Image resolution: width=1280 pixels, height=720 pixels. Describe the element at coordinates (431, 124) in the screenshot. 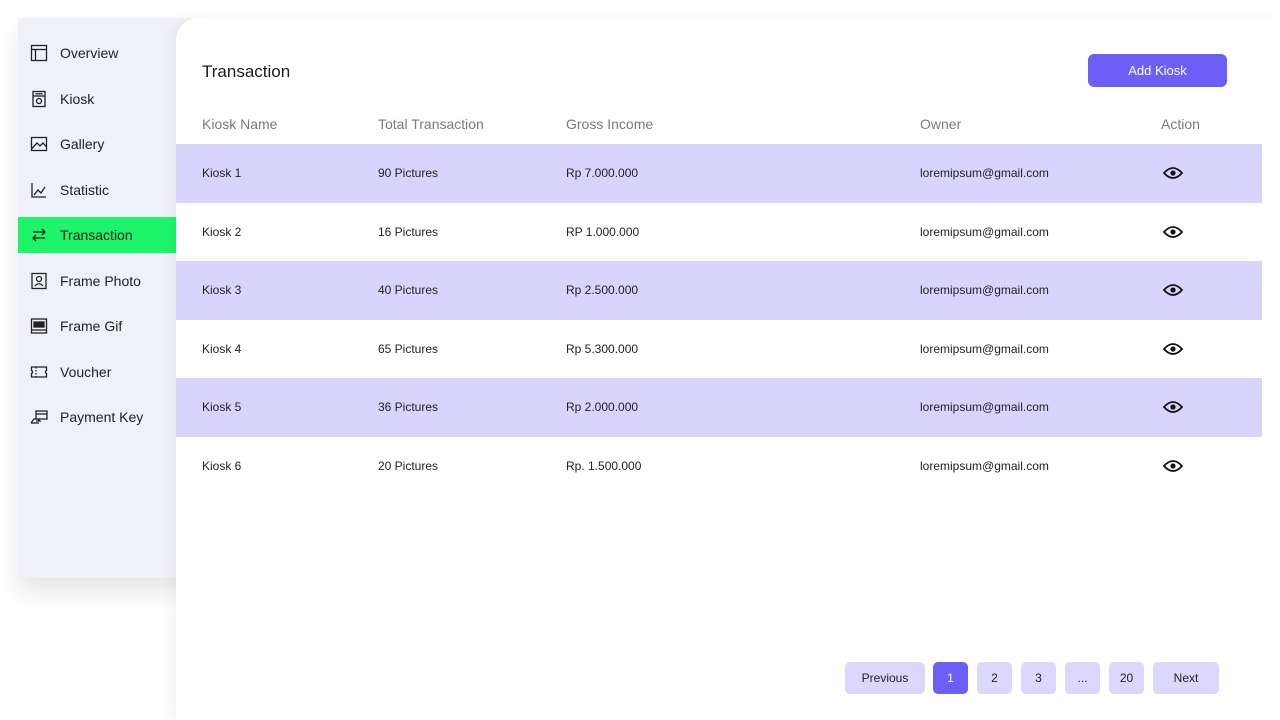

I see `column-header-total-transaction: Total Transaction` at that location.